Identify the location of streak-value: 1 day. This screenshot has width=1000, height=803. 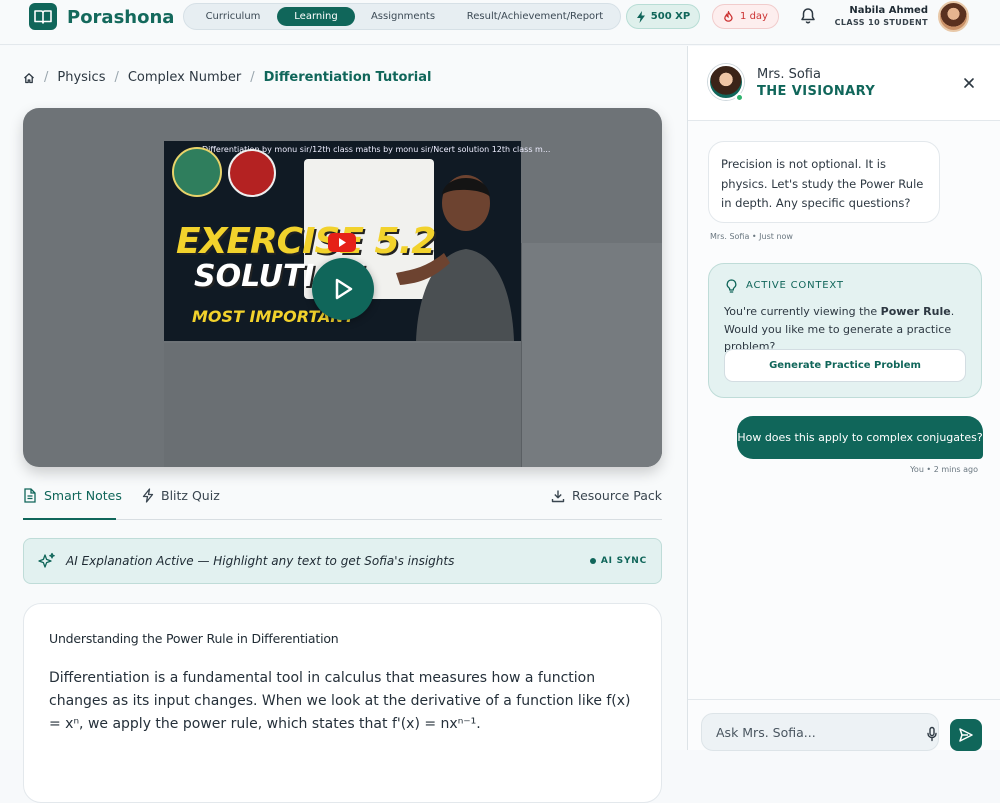
(754, 16).